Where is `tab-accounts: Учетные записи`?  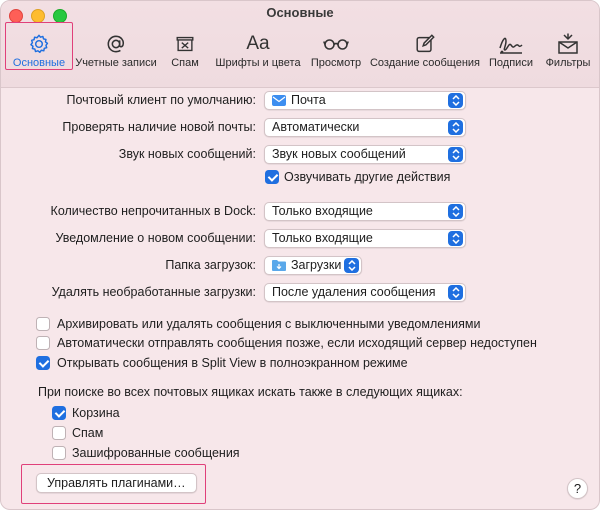 tab-accounts: Учетные записи is located at coordinates (116, 46).